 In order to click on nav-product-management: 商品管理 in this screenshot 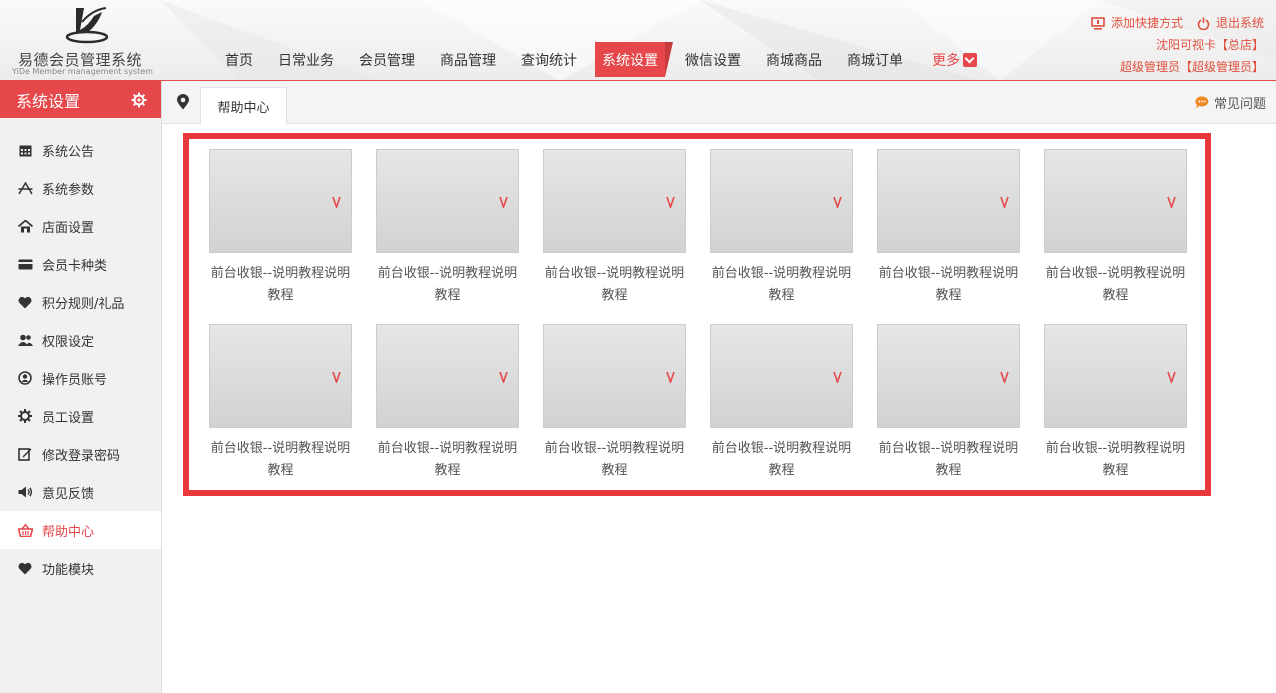, I will do `click(468, 59)`.